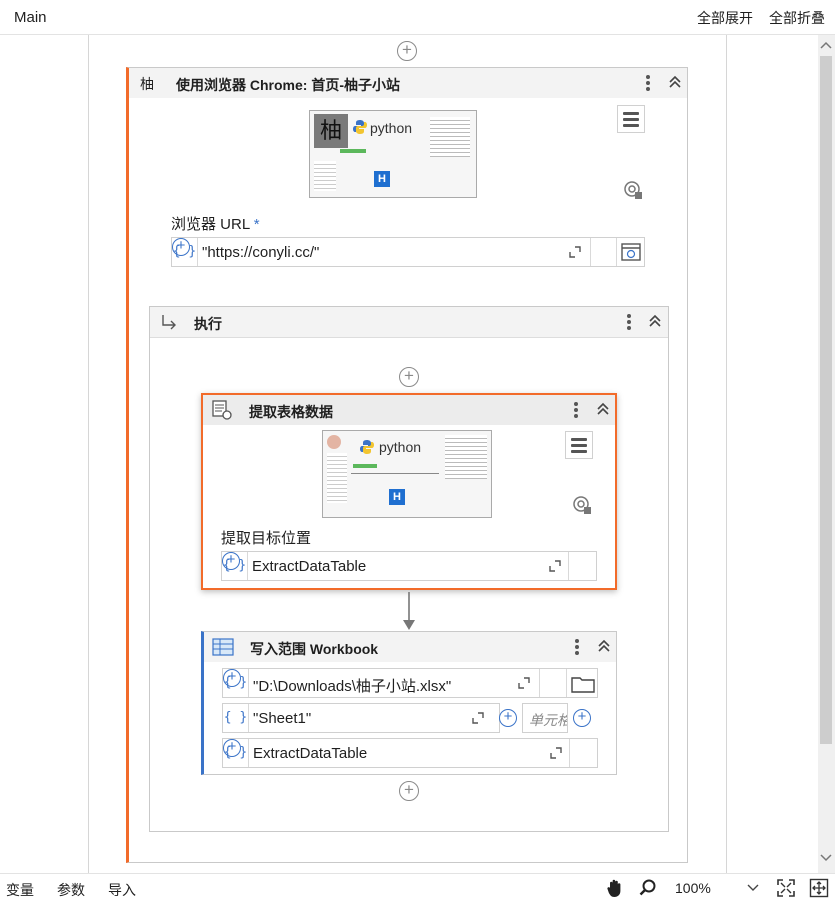 This screenshot has width=835, height=901. Describe the element at coordinates (615, 888) in the screenshot. I see `pan-hand-icon` at that location.